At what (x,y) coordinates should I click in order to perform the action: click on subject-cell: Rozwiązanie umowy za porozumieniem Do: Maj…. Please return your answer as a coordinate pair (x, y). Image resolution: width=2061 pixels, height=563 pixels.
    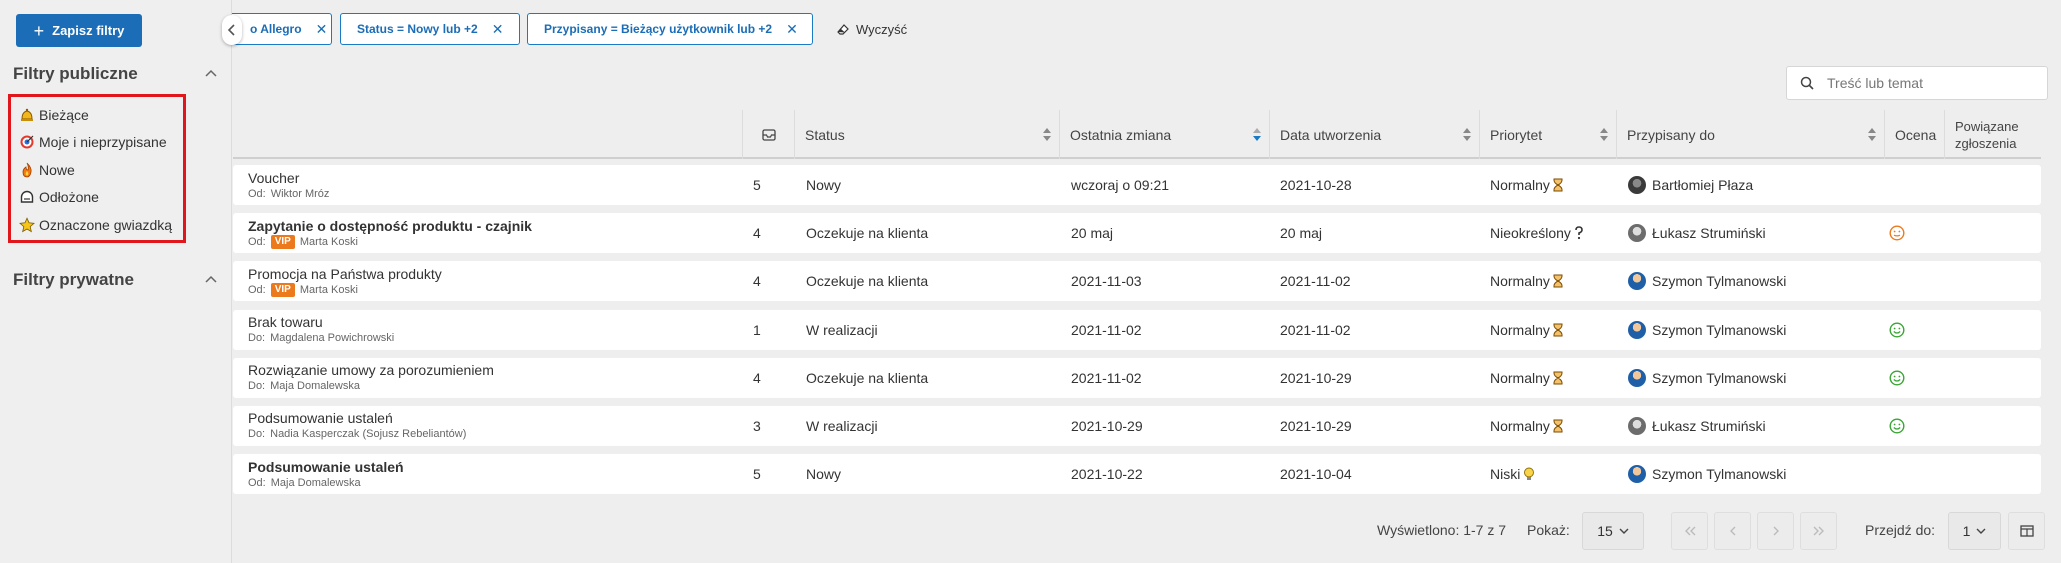
    Looking at the image, I should click on (371, 378).